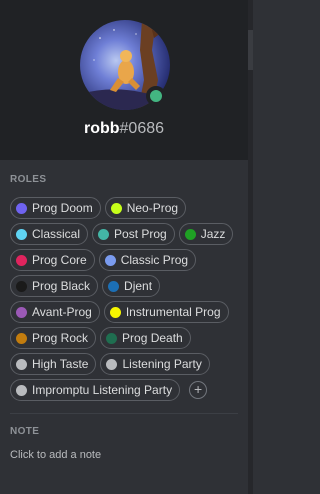  I want to click on role-pill: Prog Death, so click(145, 338).